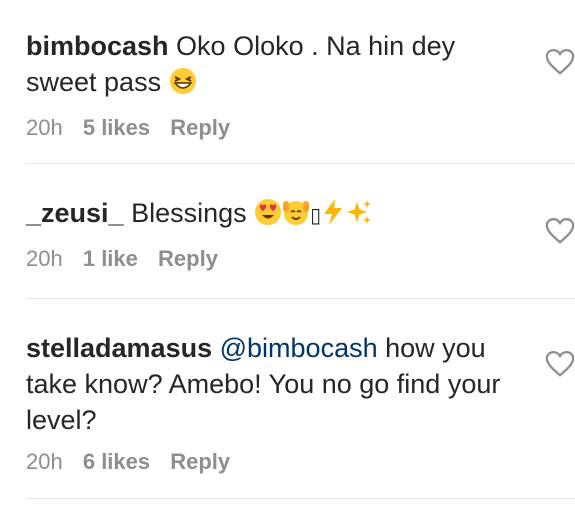  Describe the element at coordinates (97, 46) in the screenshot. I see `comment-username: bimbocash` at that location.